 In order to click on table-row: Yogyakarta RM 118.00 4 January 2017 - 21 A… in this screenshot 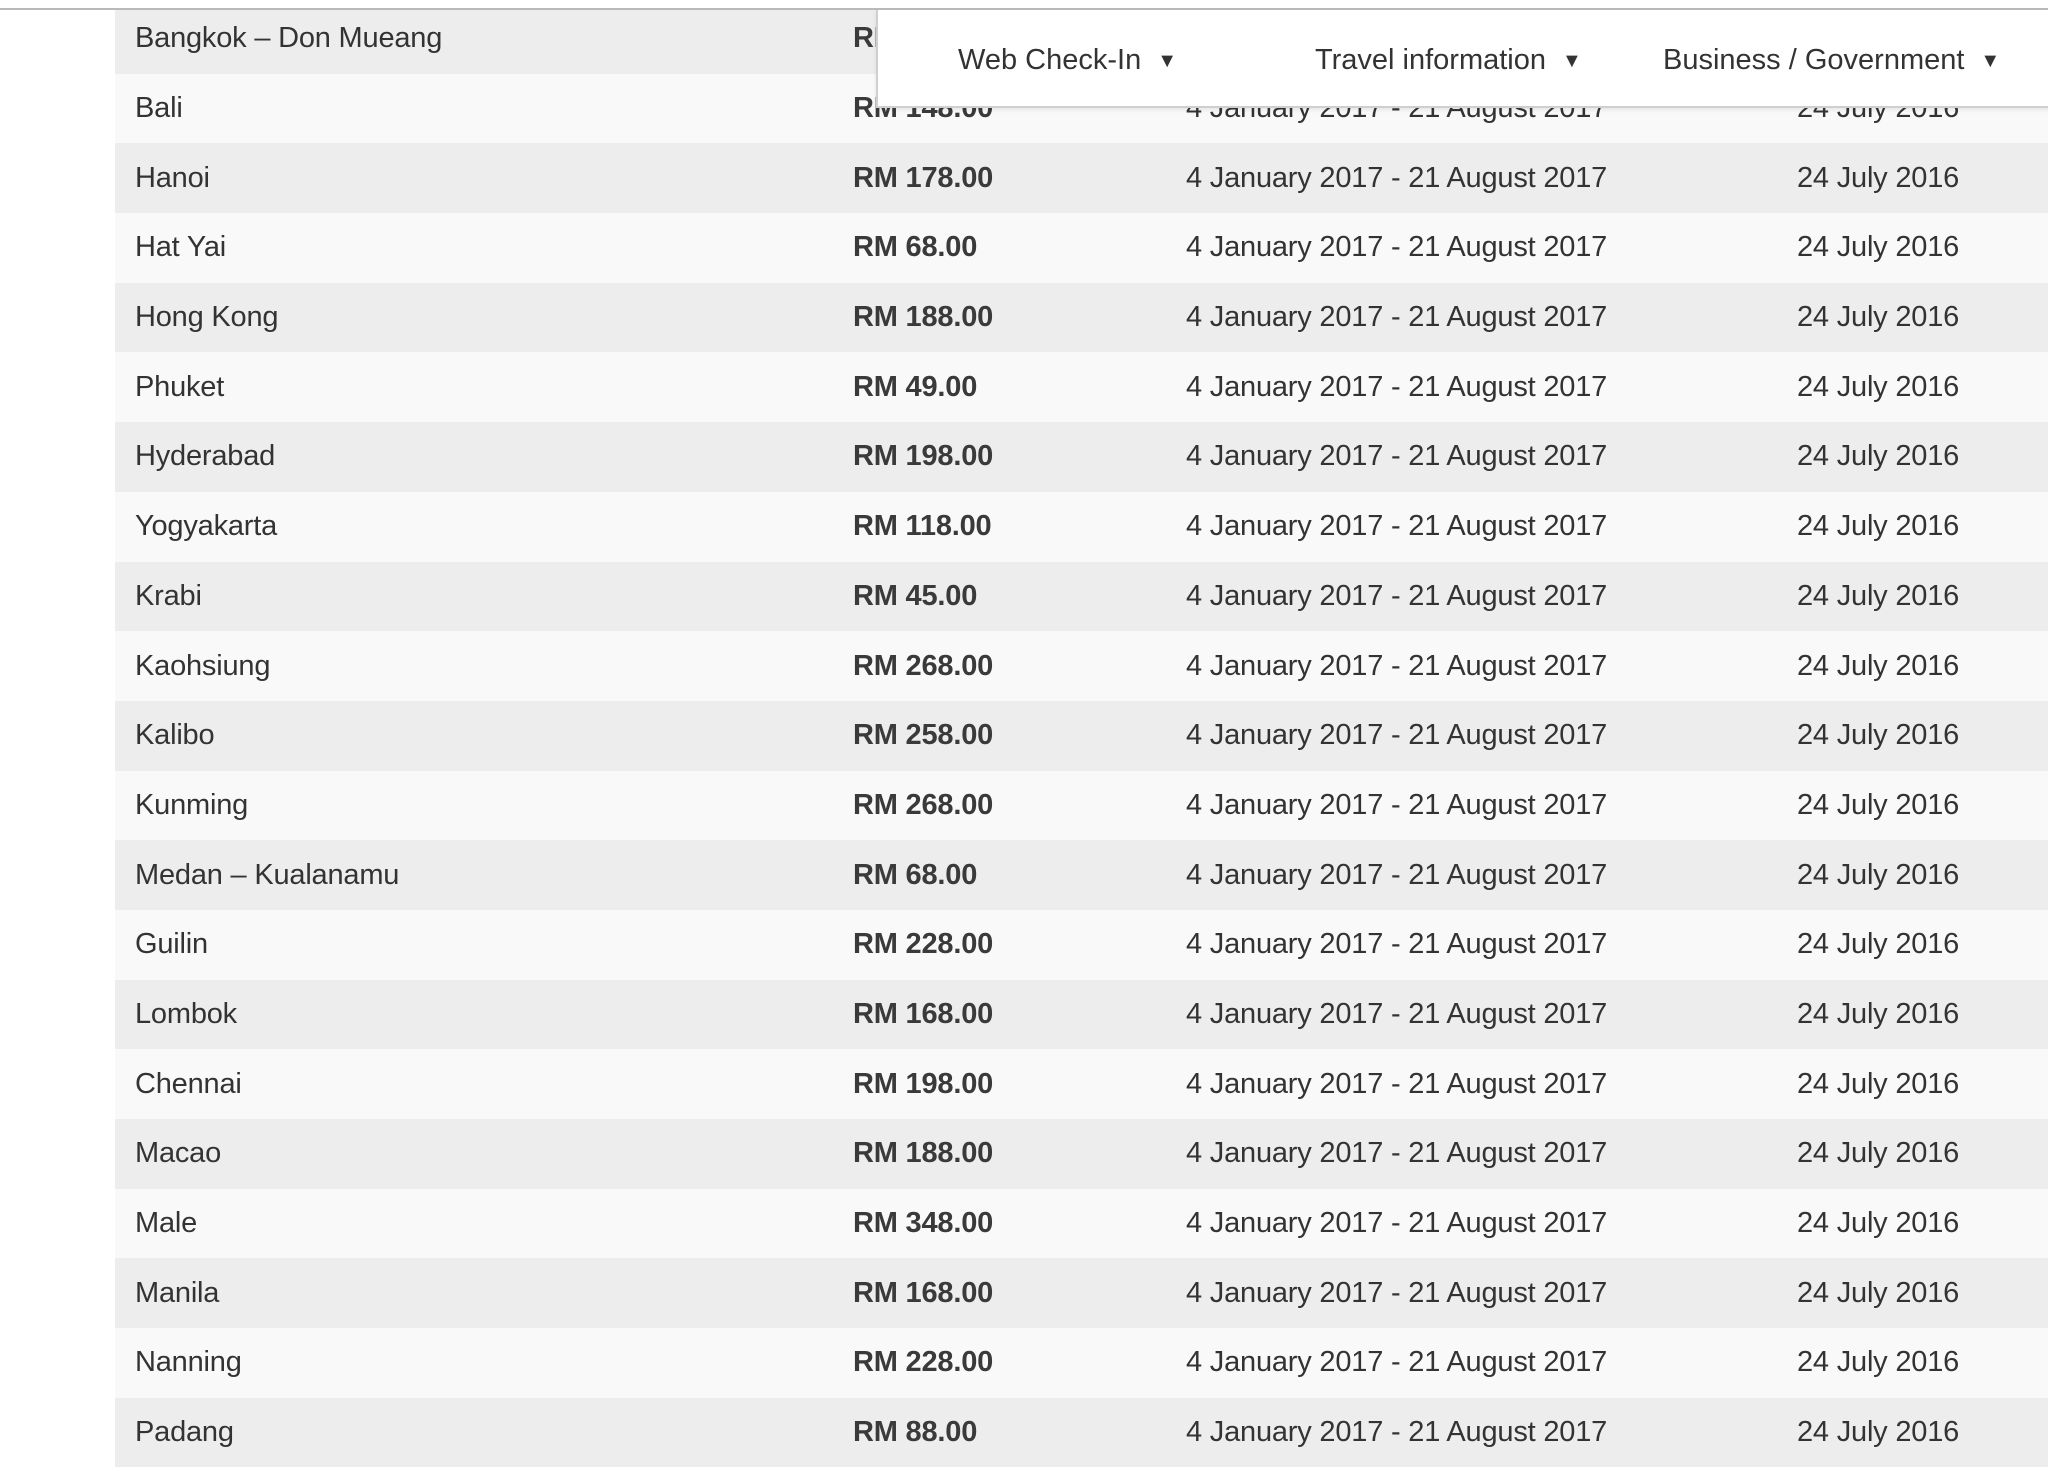, I will do `click(1081, 526)`.